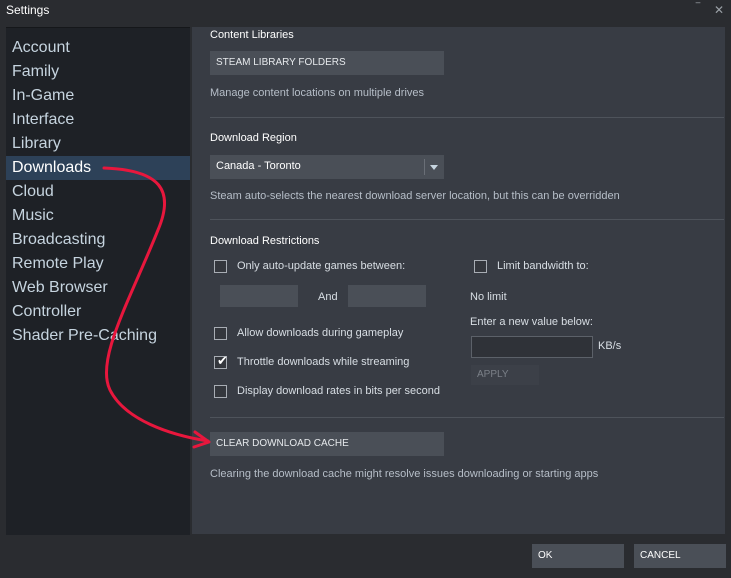  What do you see at coordinates (323, 362) in the screenshot?
I see `throttle-downloads-label: Throttle downloads while streaming` at bounding box center [323, 362].